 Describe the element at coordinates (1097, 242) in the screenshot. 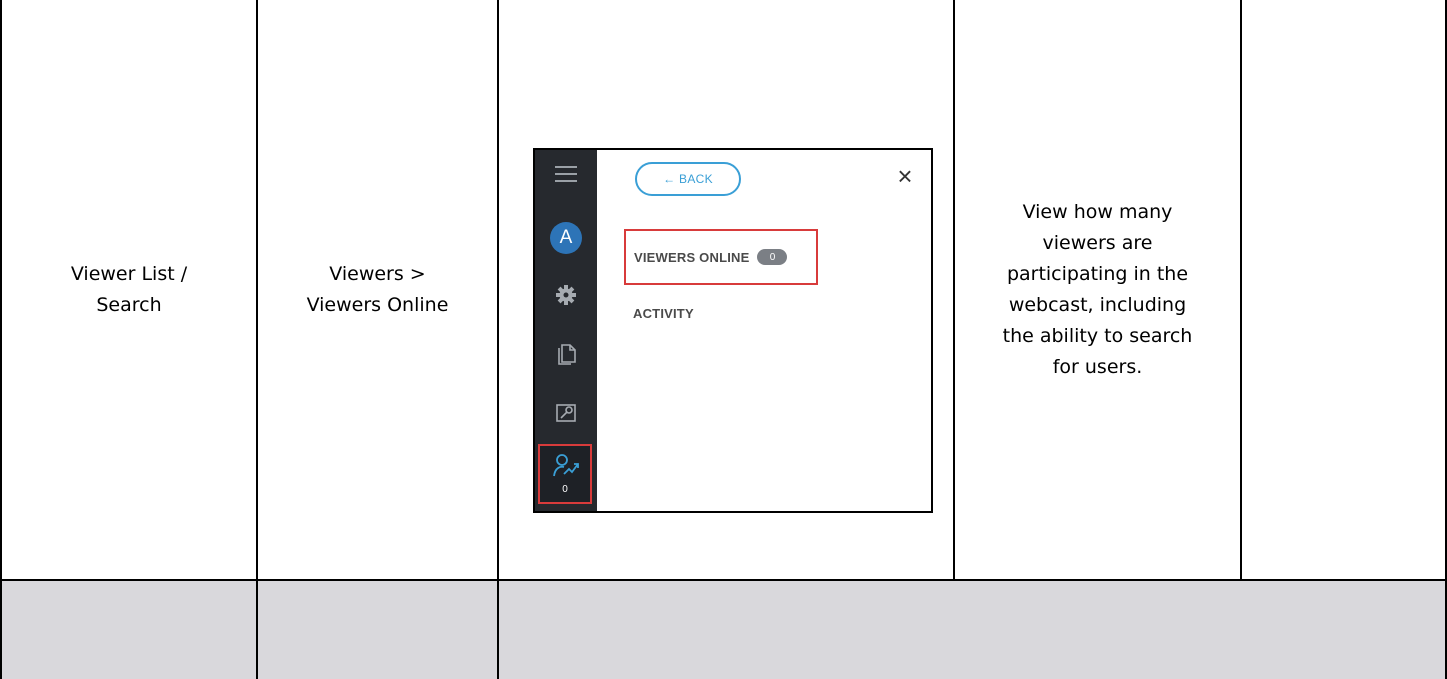

I see `description-line: viewers are` at that location.